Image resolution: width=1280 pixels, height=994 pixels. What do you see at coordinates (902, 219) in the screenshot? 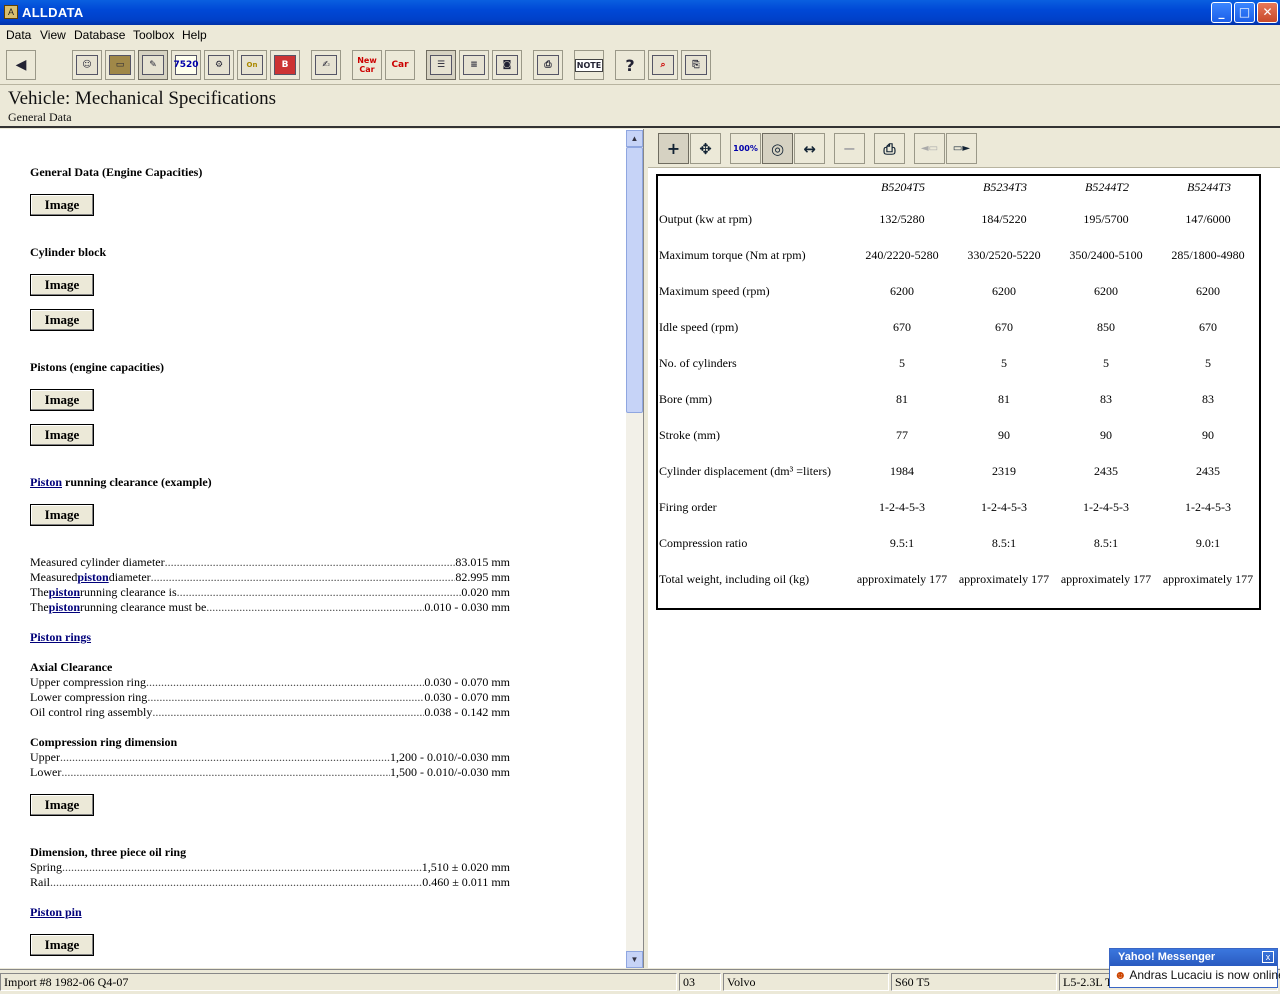
I see `cell-value: 132/5280` at bounding box center [902, 219].